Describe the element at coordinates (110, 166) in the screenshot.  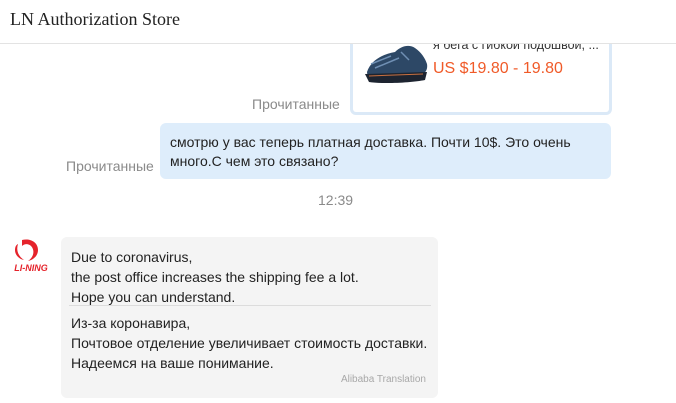
I see `read-status-2: Прочитанные` at that location.